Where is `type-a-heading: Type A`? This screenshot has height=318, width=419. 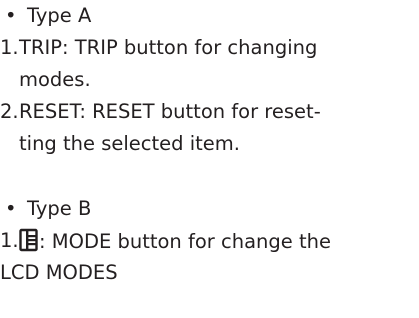
type-a-heading: Type A is located at coordinates (59, 15).